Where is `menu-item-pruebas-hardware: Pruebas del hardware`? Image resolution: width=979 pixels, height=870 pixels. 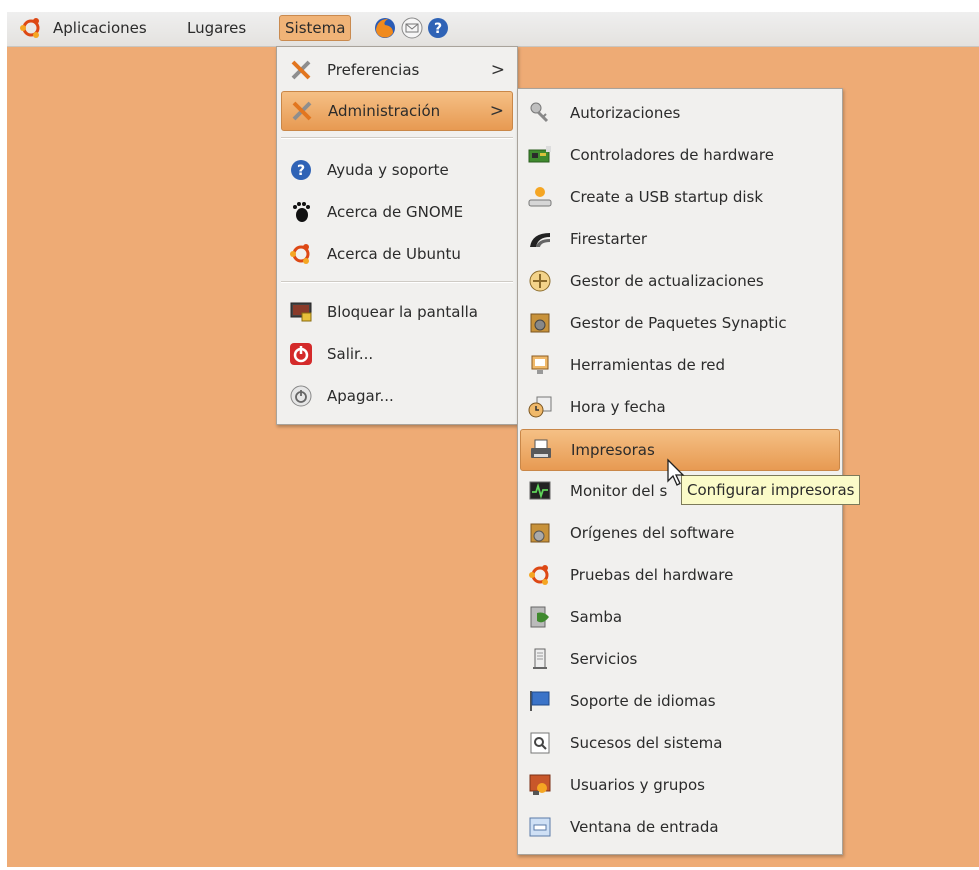
menu-item-pruebas-hardware: Pruebas del hardware is located at coordinates (680, 575).